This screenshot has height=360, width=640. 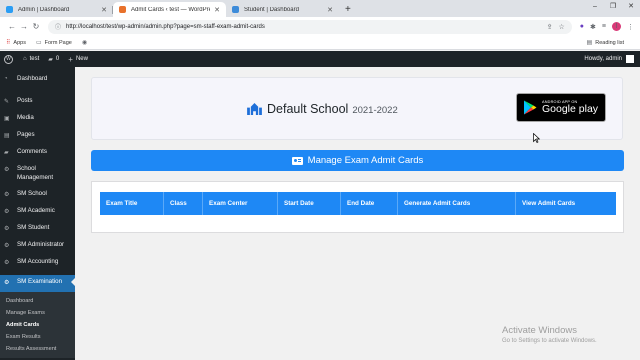 What do you see at coordinates (570, 109) in the screenshot?
I see `badge-big-text: Google play` at bounding box center [570, 109].